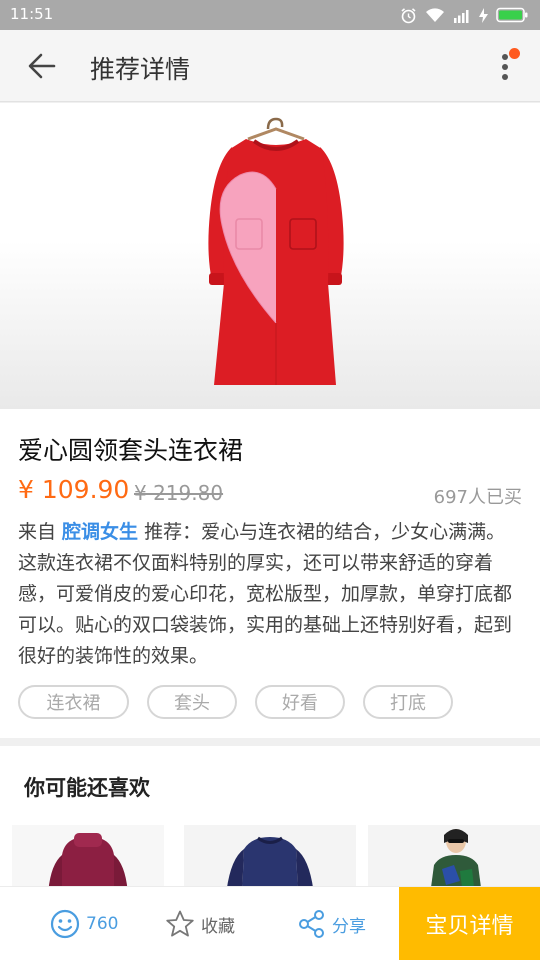  What do you see at coordinates (514, 53) in the screenshot?
I see `notification-badge` at bounding box center [514, 53].